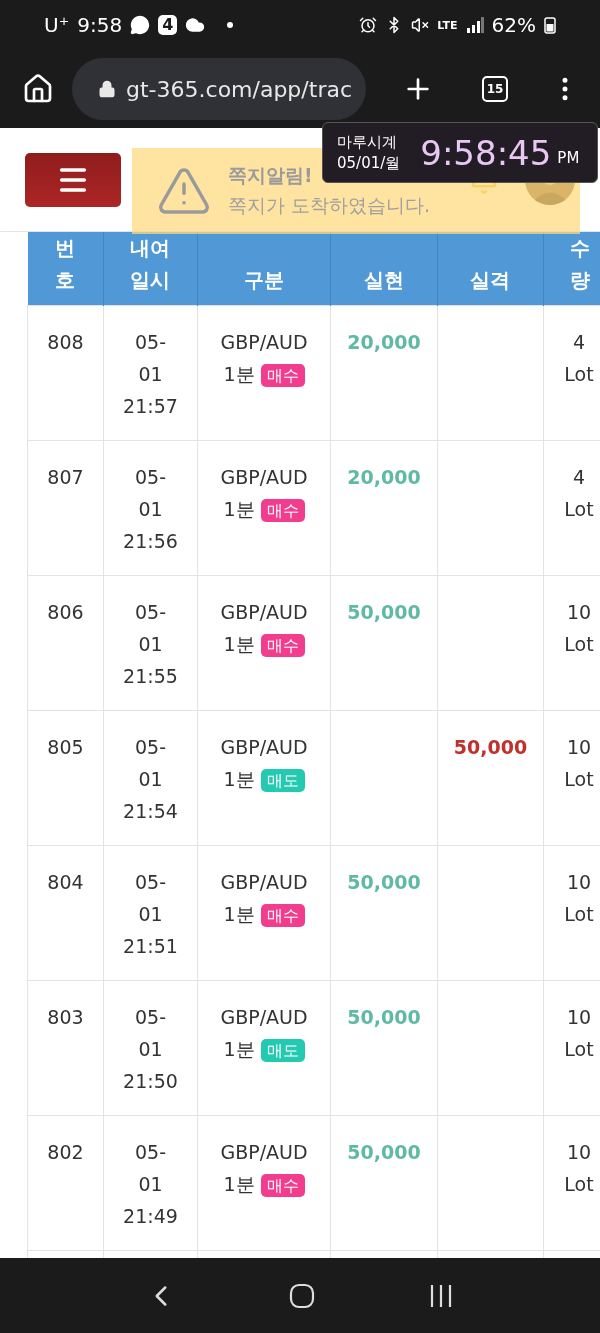  I want to click on table-cell: 05- 01 21:57, so click(150, 372).